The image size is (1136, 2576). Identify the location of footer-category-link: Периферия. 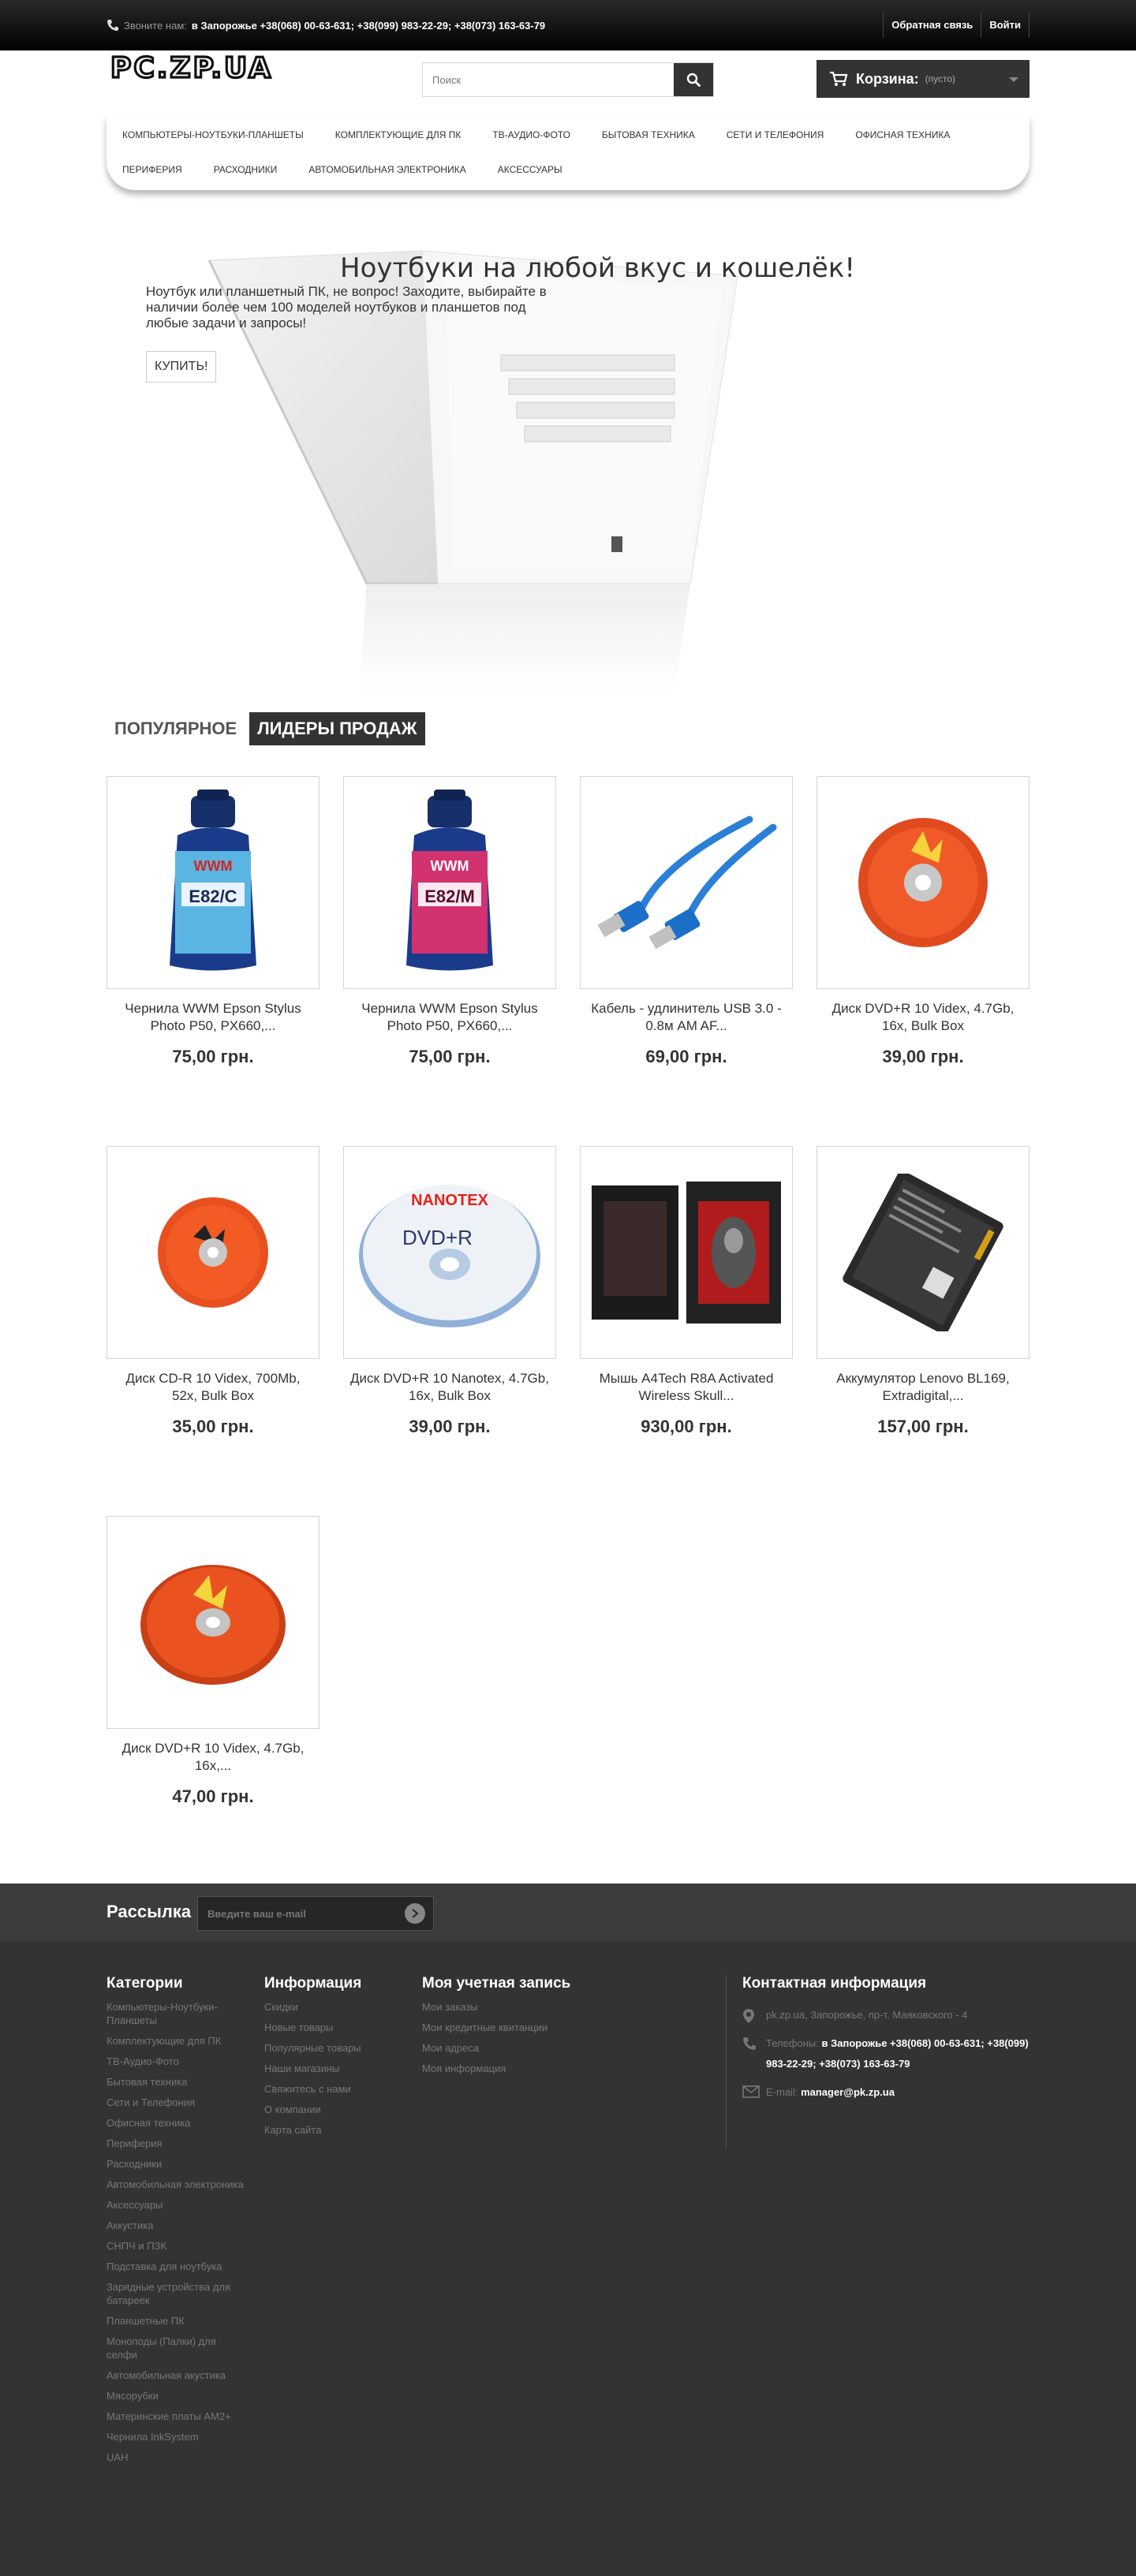
(177, 2143).